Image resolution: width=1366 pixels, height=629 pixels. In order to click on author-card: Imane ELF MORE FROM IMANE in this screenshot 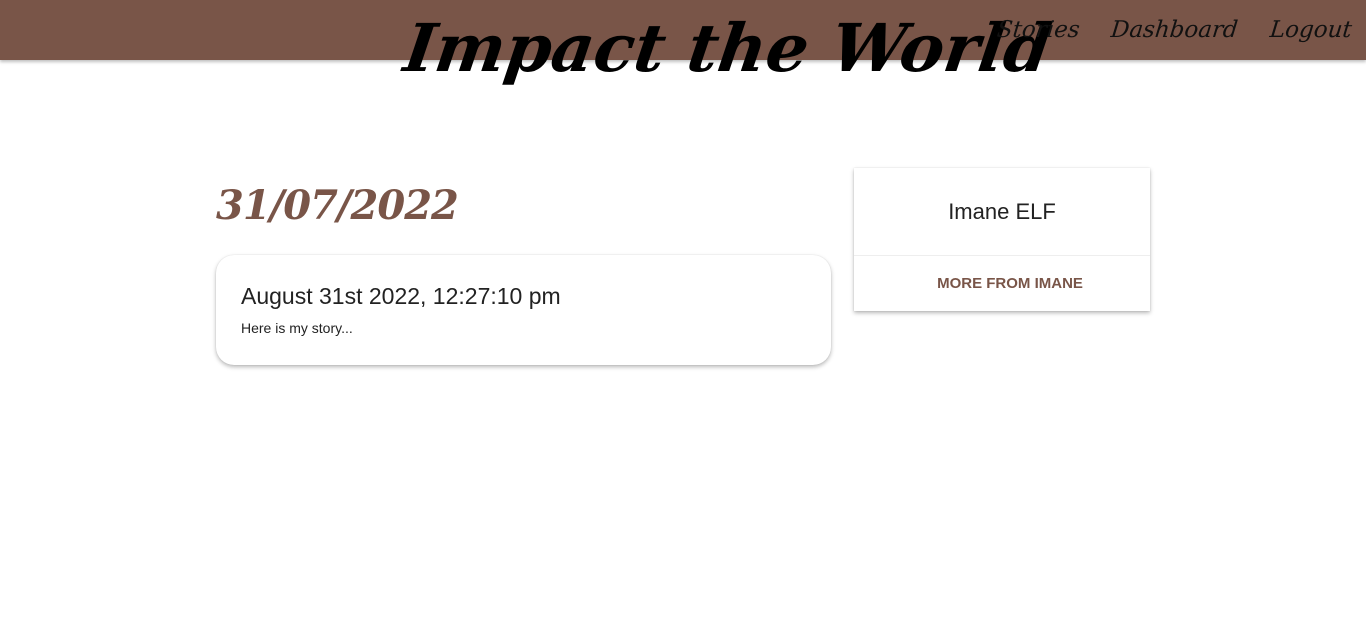, I will do `click(1002, 239)`.